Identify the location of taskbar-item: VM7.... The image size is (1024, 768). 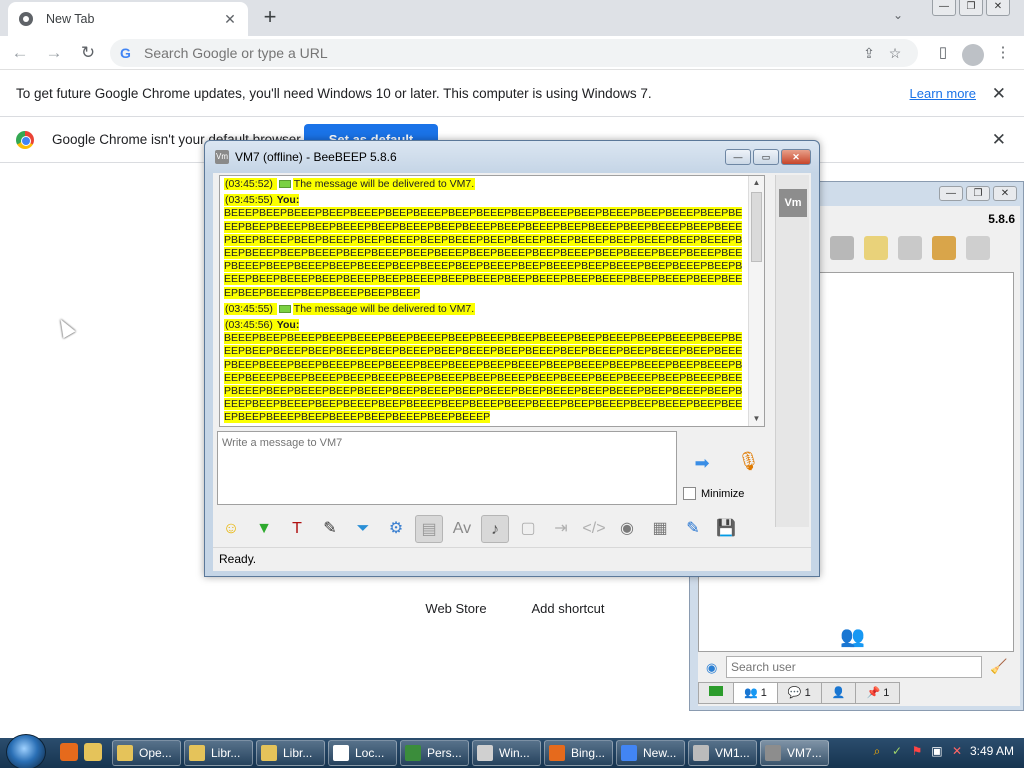
(794, 753).